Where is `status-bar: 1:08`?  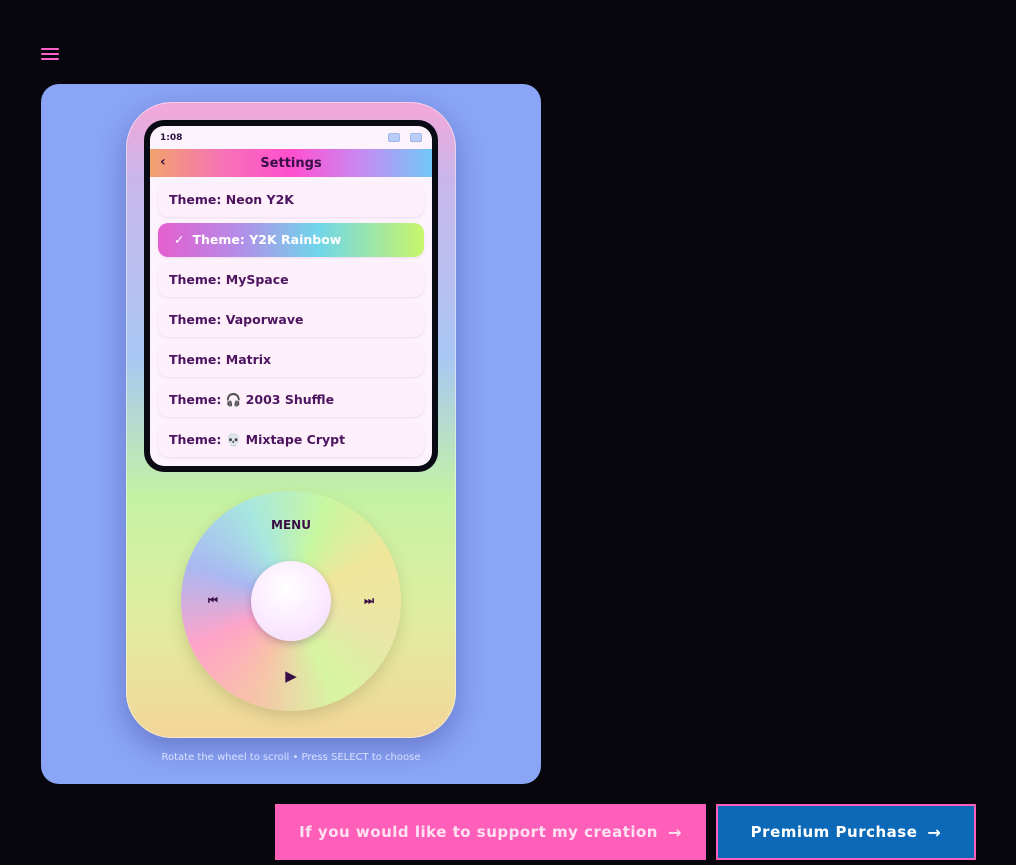
status-bar: 1:08 is located at coordinates (291, 137).